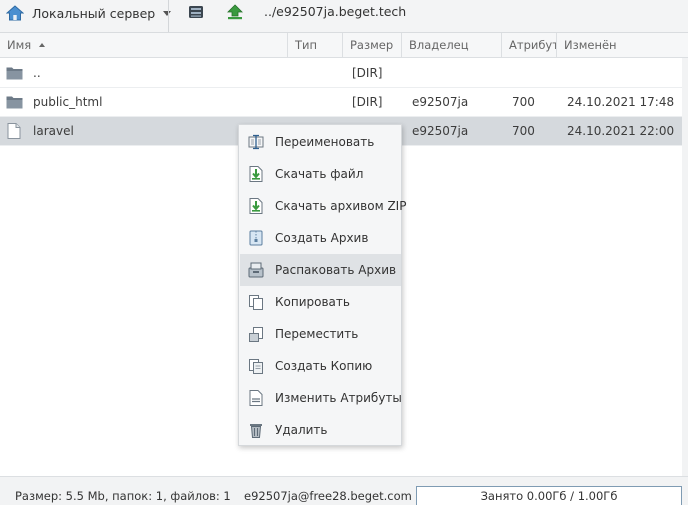 This screenshot has height=505, width=688. I want to click on create-archive-icon, so click(256, 238).